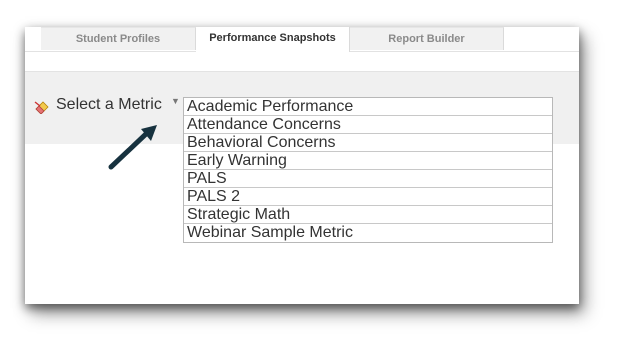  Describe the element at coordinates (273, 39) in the screenshot. I see `tab-performance-snapshots: Performance Snapshots` at that location.